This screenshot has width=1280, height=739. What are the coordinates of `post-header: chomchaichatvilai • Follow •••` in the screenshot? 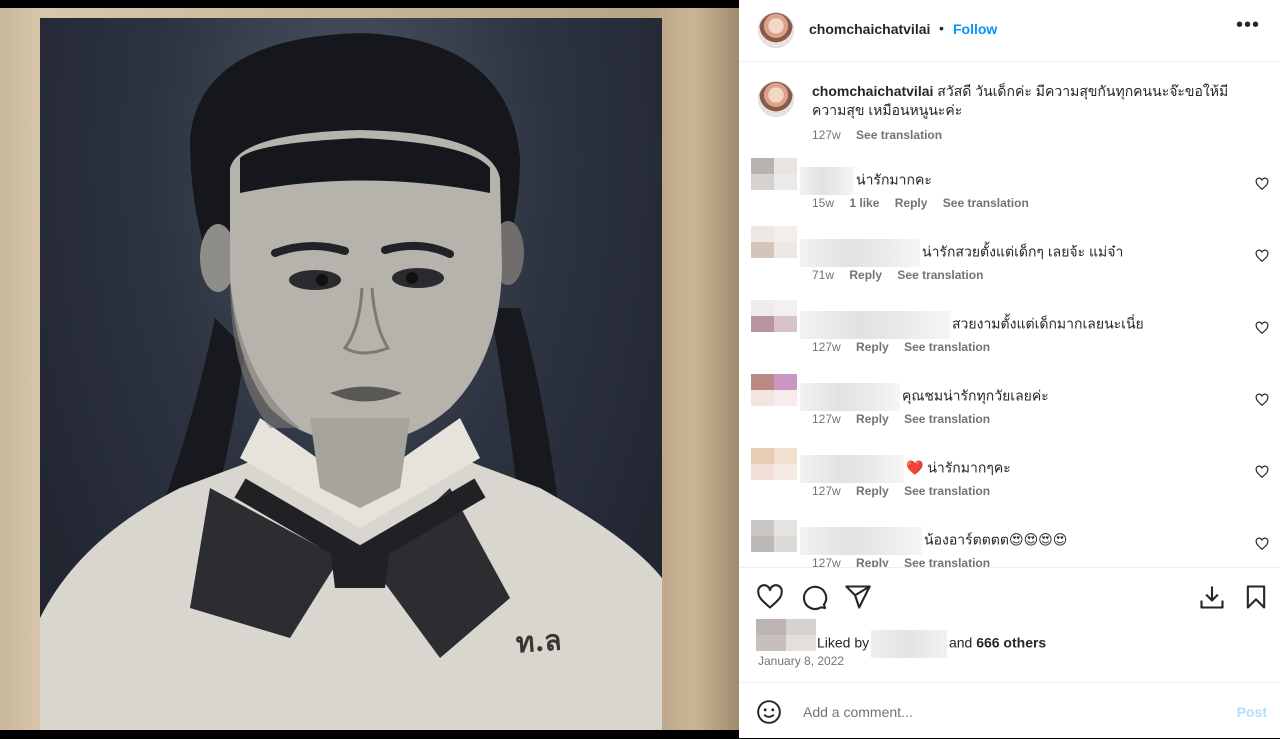 It's located at (1009, 31).